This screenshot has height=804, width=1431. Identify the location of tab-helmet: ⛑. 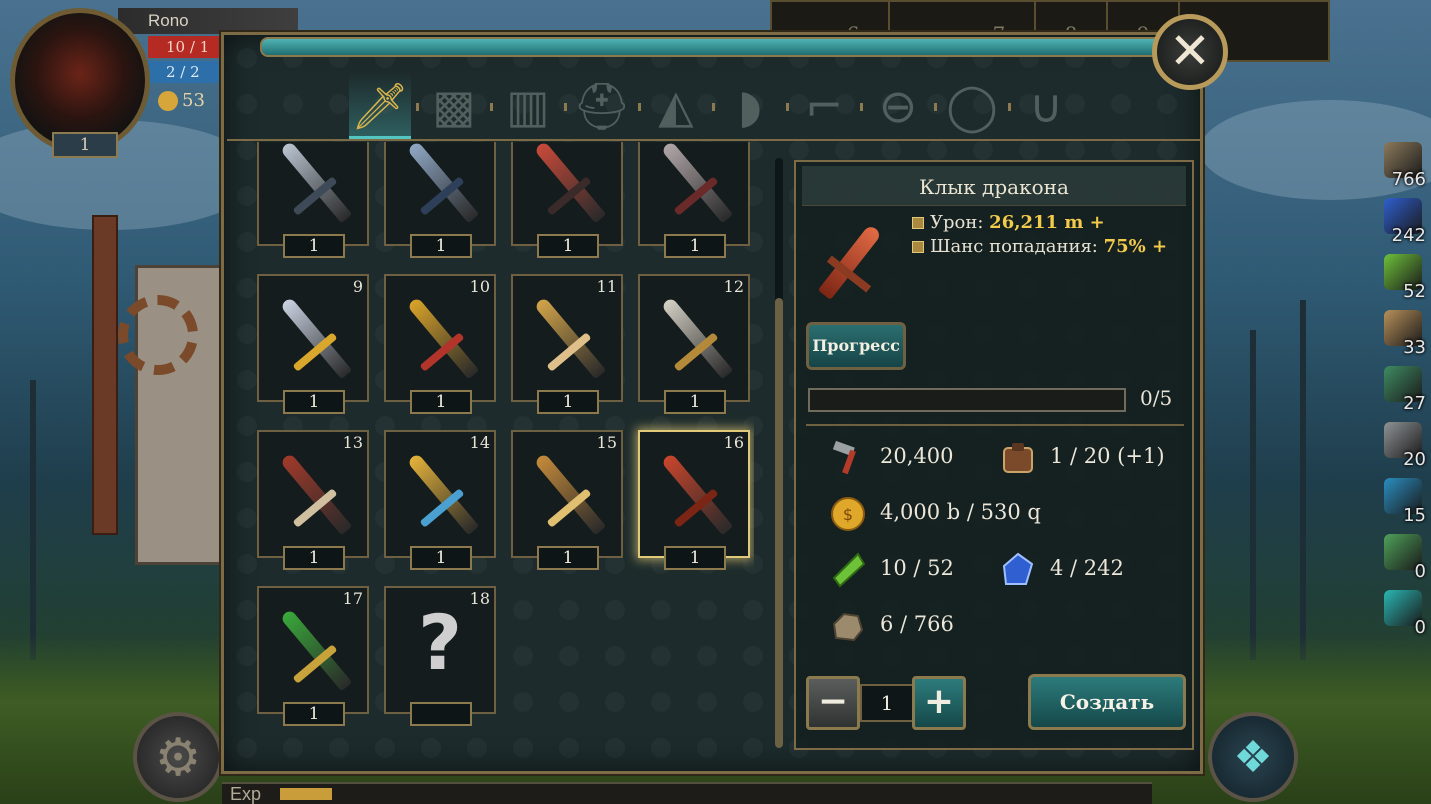
(602, 106).